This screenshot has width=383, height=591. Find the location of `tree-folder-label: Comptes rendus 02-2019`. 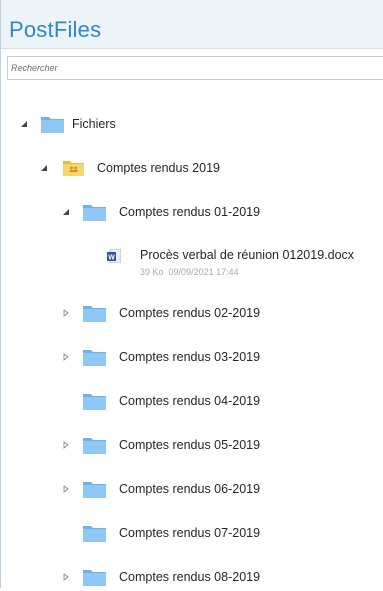

tree-folder-label: Comptes rendus 02-2019 is located at coordinates (190, 313).